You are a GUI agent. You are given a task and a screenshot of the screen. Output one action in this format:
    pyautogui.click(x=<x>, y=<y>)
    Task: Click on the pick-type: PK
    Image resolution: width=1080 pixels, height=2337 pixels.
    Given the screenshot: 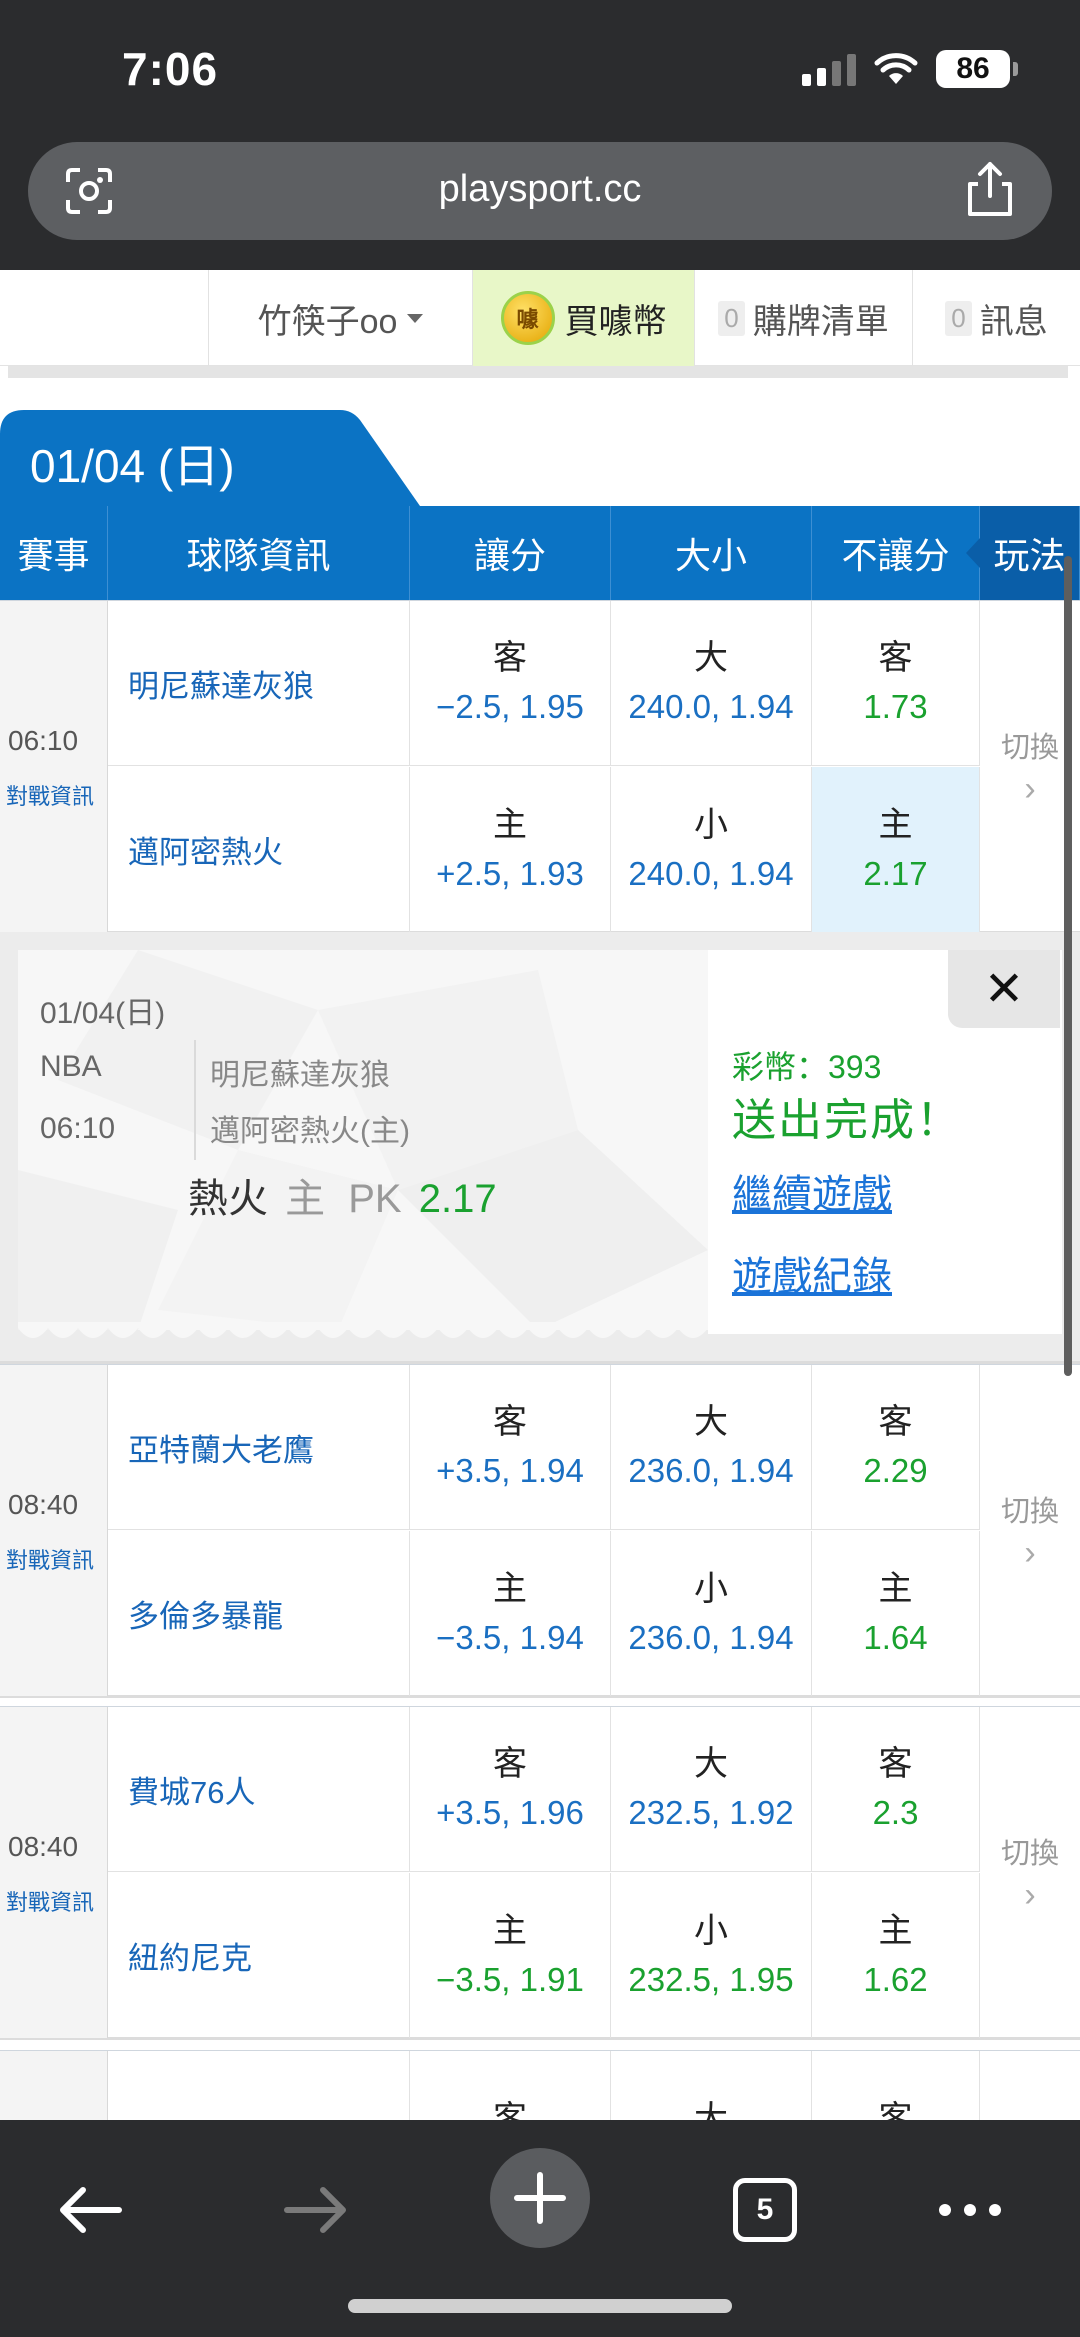 What is the action you would take?
    pyautogui.click(x=375, y=1199)
    